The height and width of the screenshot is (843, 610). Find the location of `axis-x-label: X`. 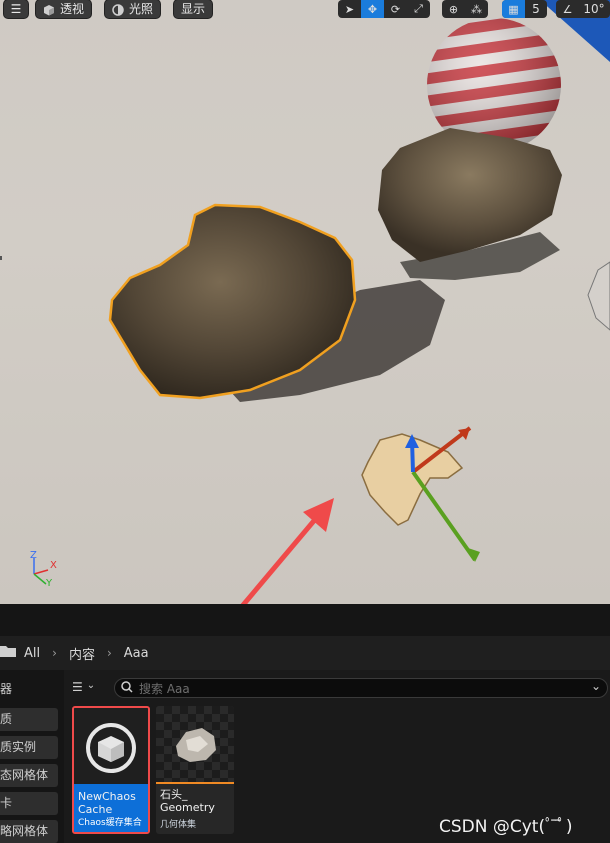

axis-x-label: X is located at coordinates (53, 565).